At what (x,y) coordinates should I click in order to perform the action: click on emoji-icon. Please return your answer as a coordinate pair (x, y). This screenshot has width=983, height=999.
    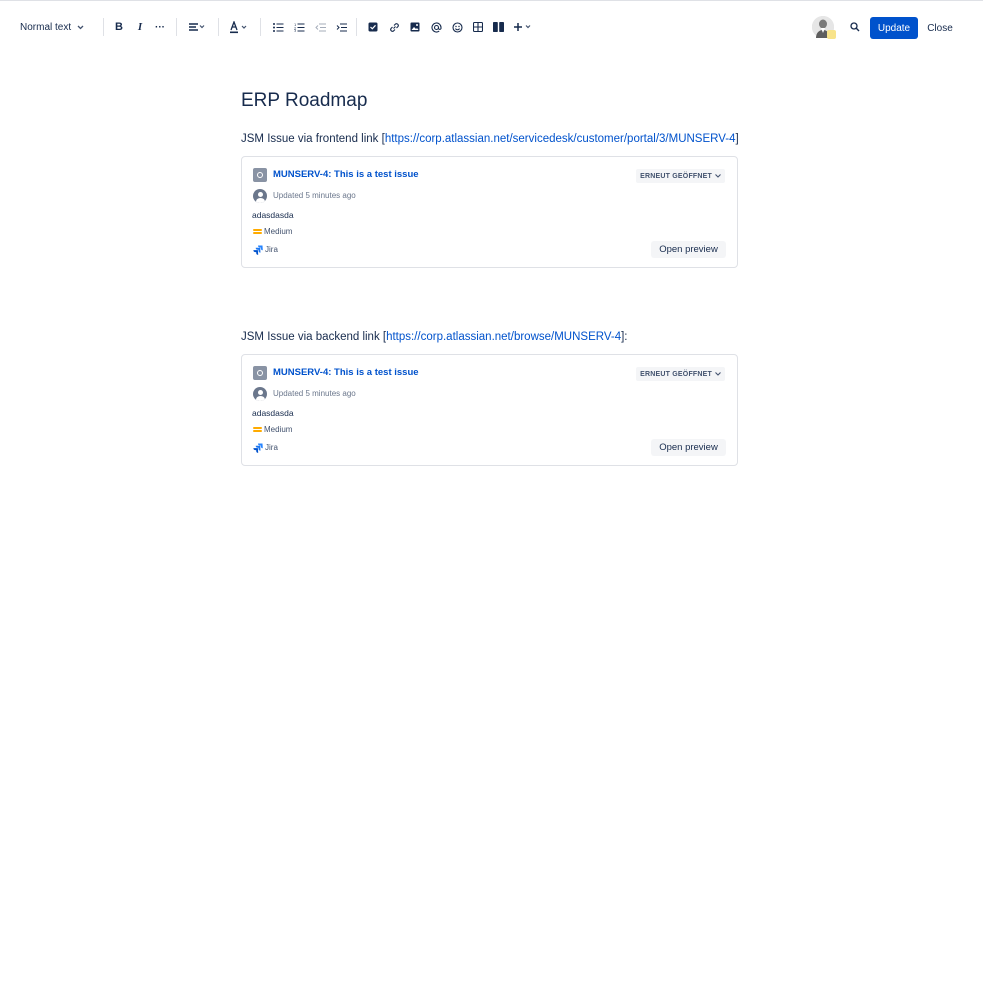
    Looking at the image, I should click on (457, 27).